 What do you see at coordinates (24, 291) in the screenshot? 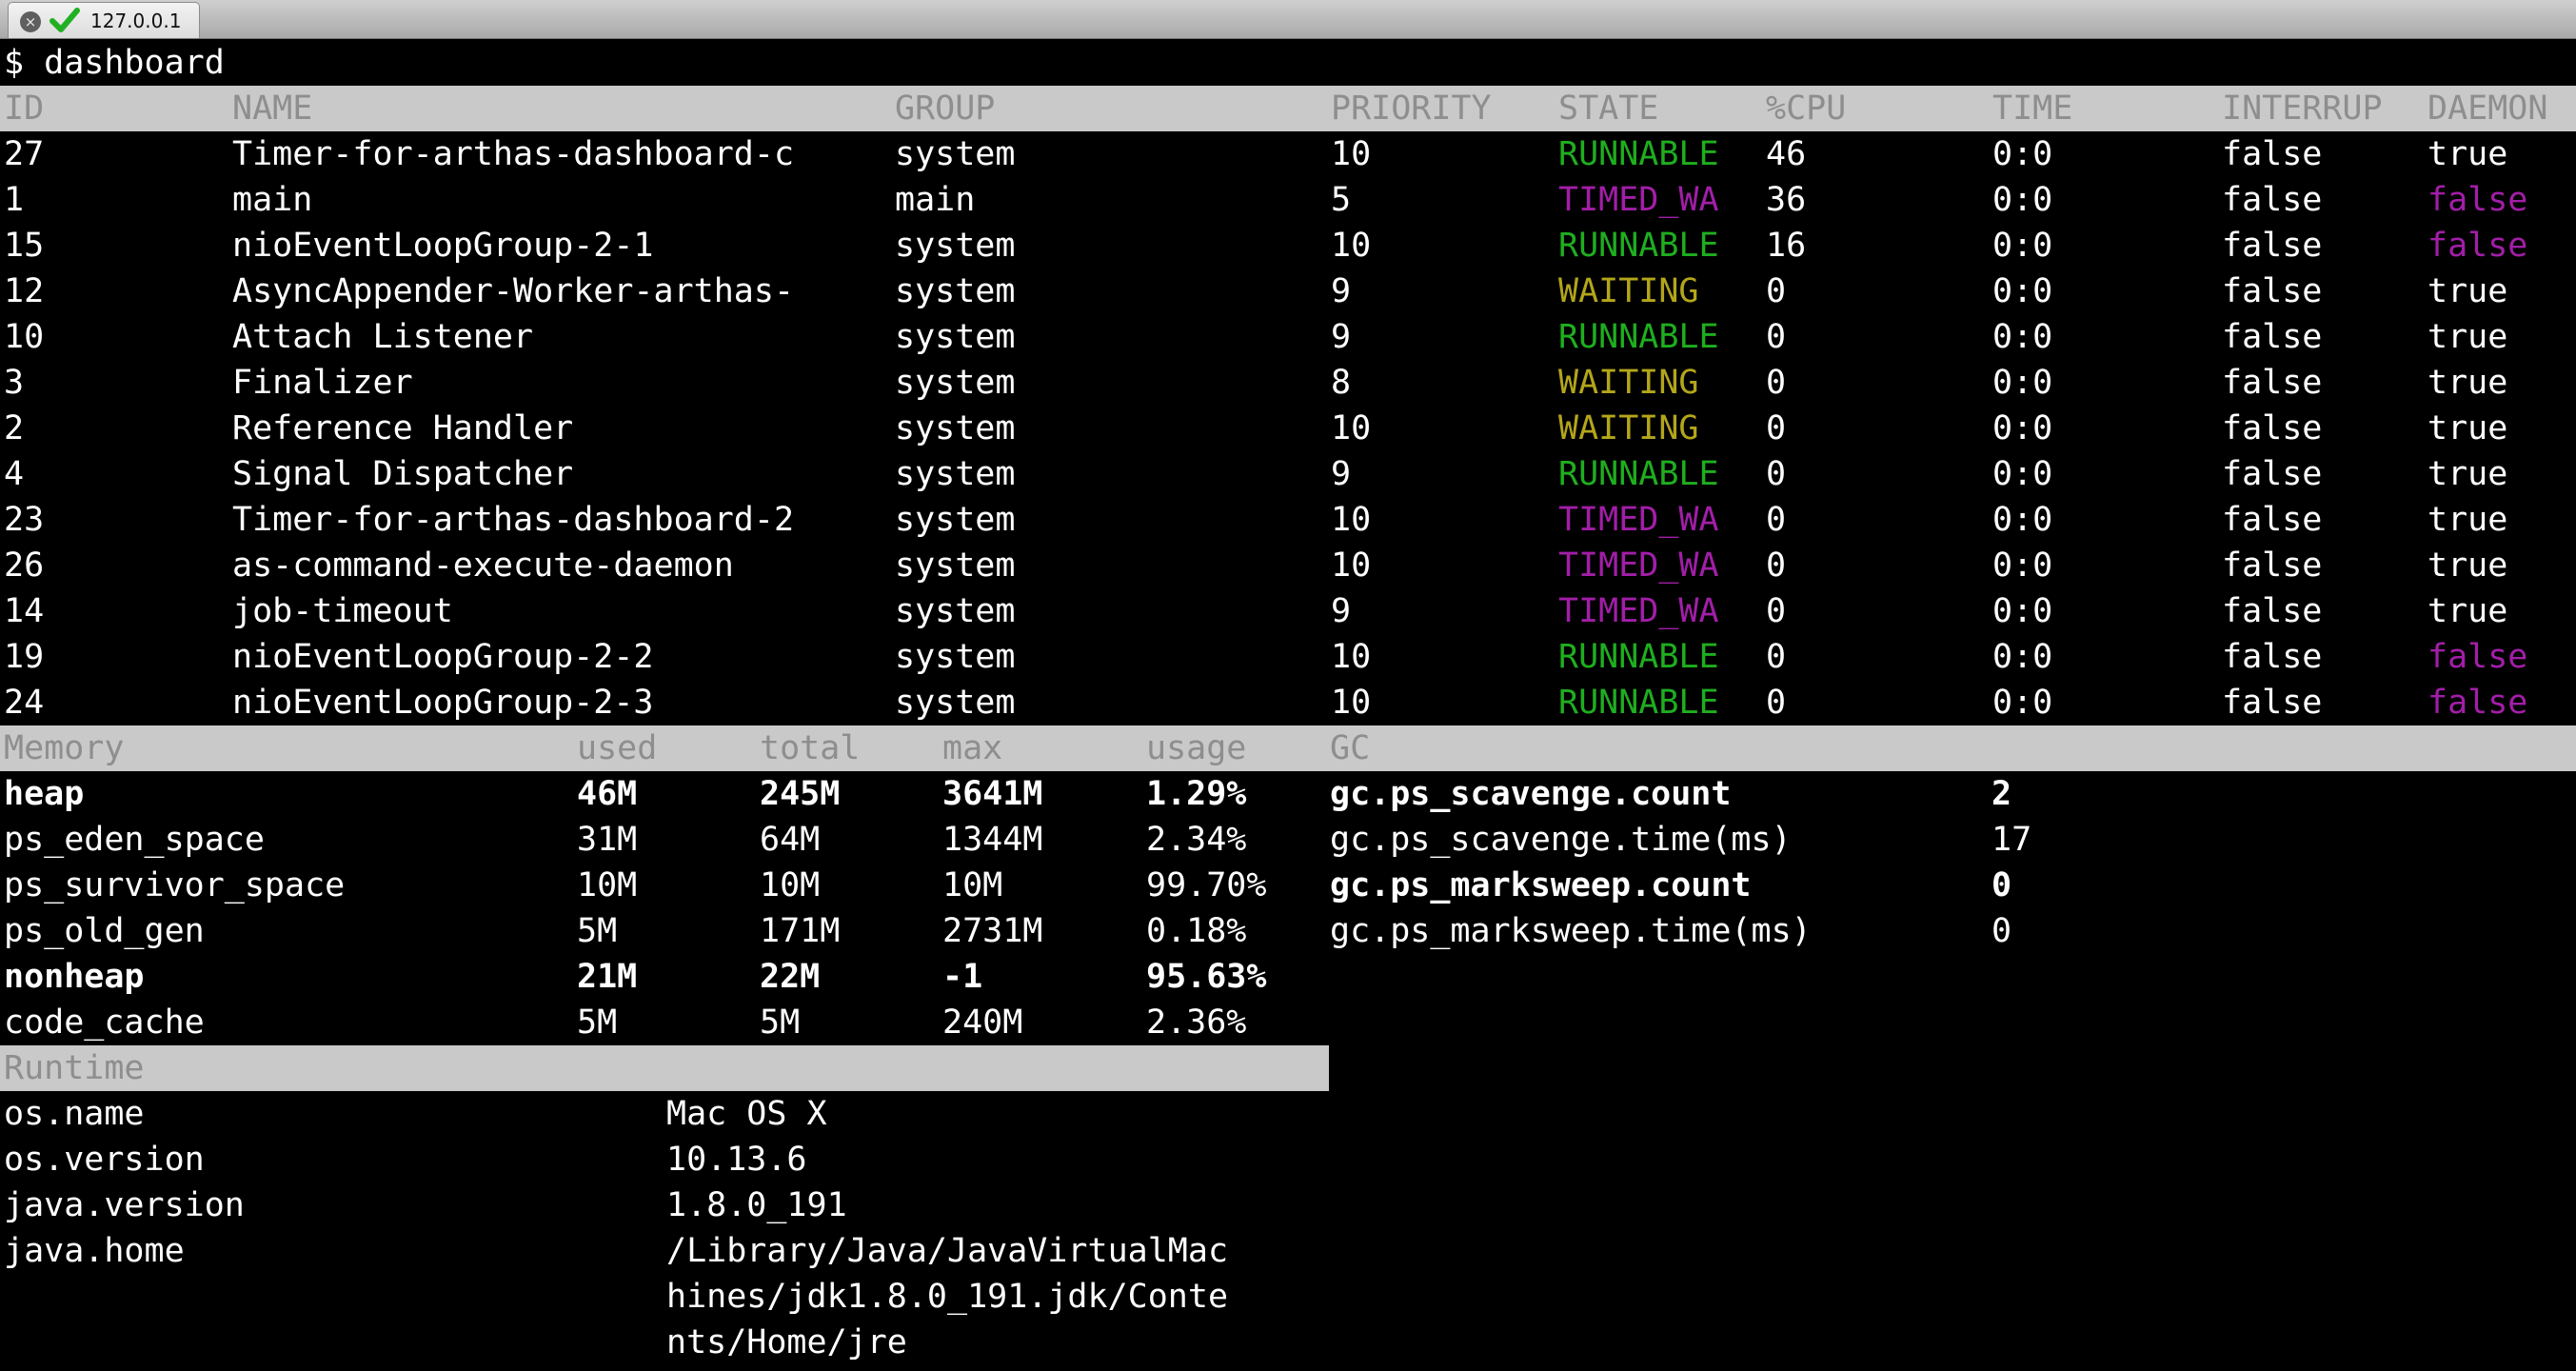
I see `thread-id: 12` at bounding box center [24, 291].